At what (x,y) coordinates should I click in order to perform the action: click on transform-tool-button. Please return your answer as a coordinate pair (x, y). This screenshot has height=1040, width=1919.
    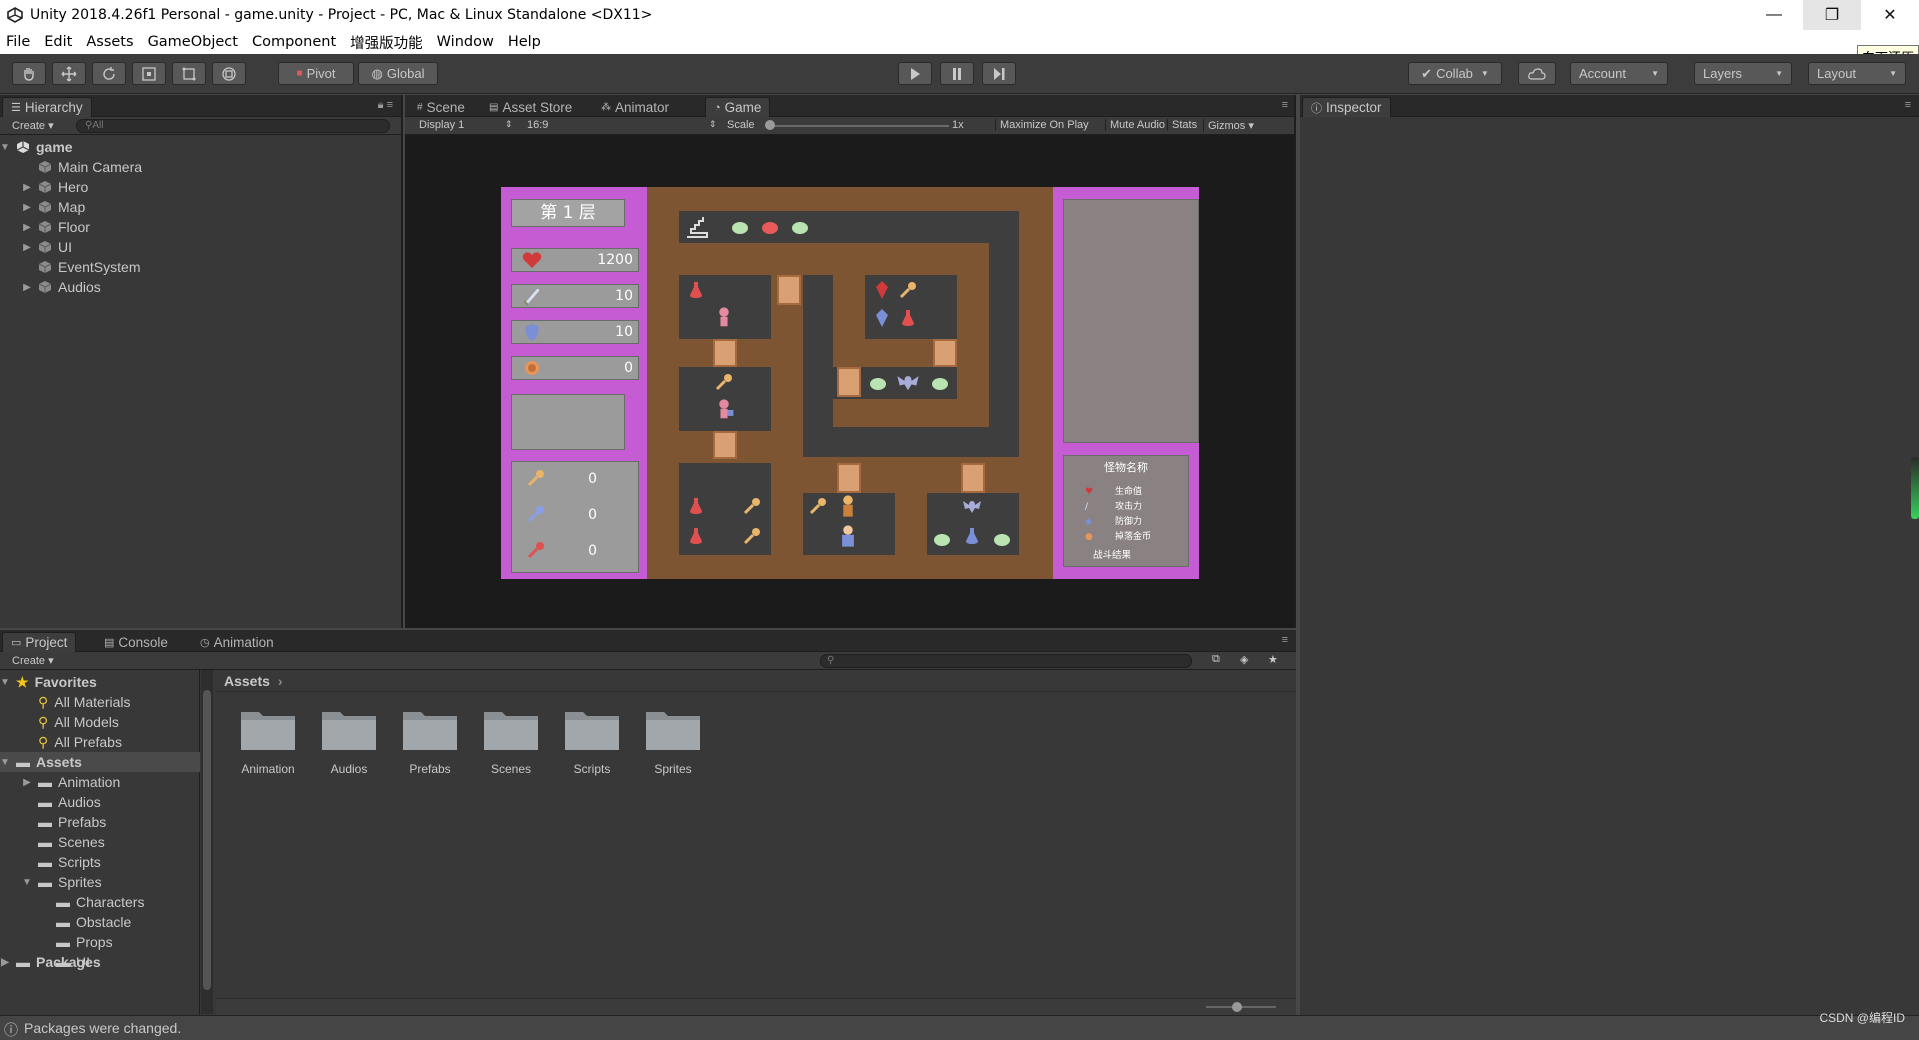
    Looking at the image, I should click on (229, 73).